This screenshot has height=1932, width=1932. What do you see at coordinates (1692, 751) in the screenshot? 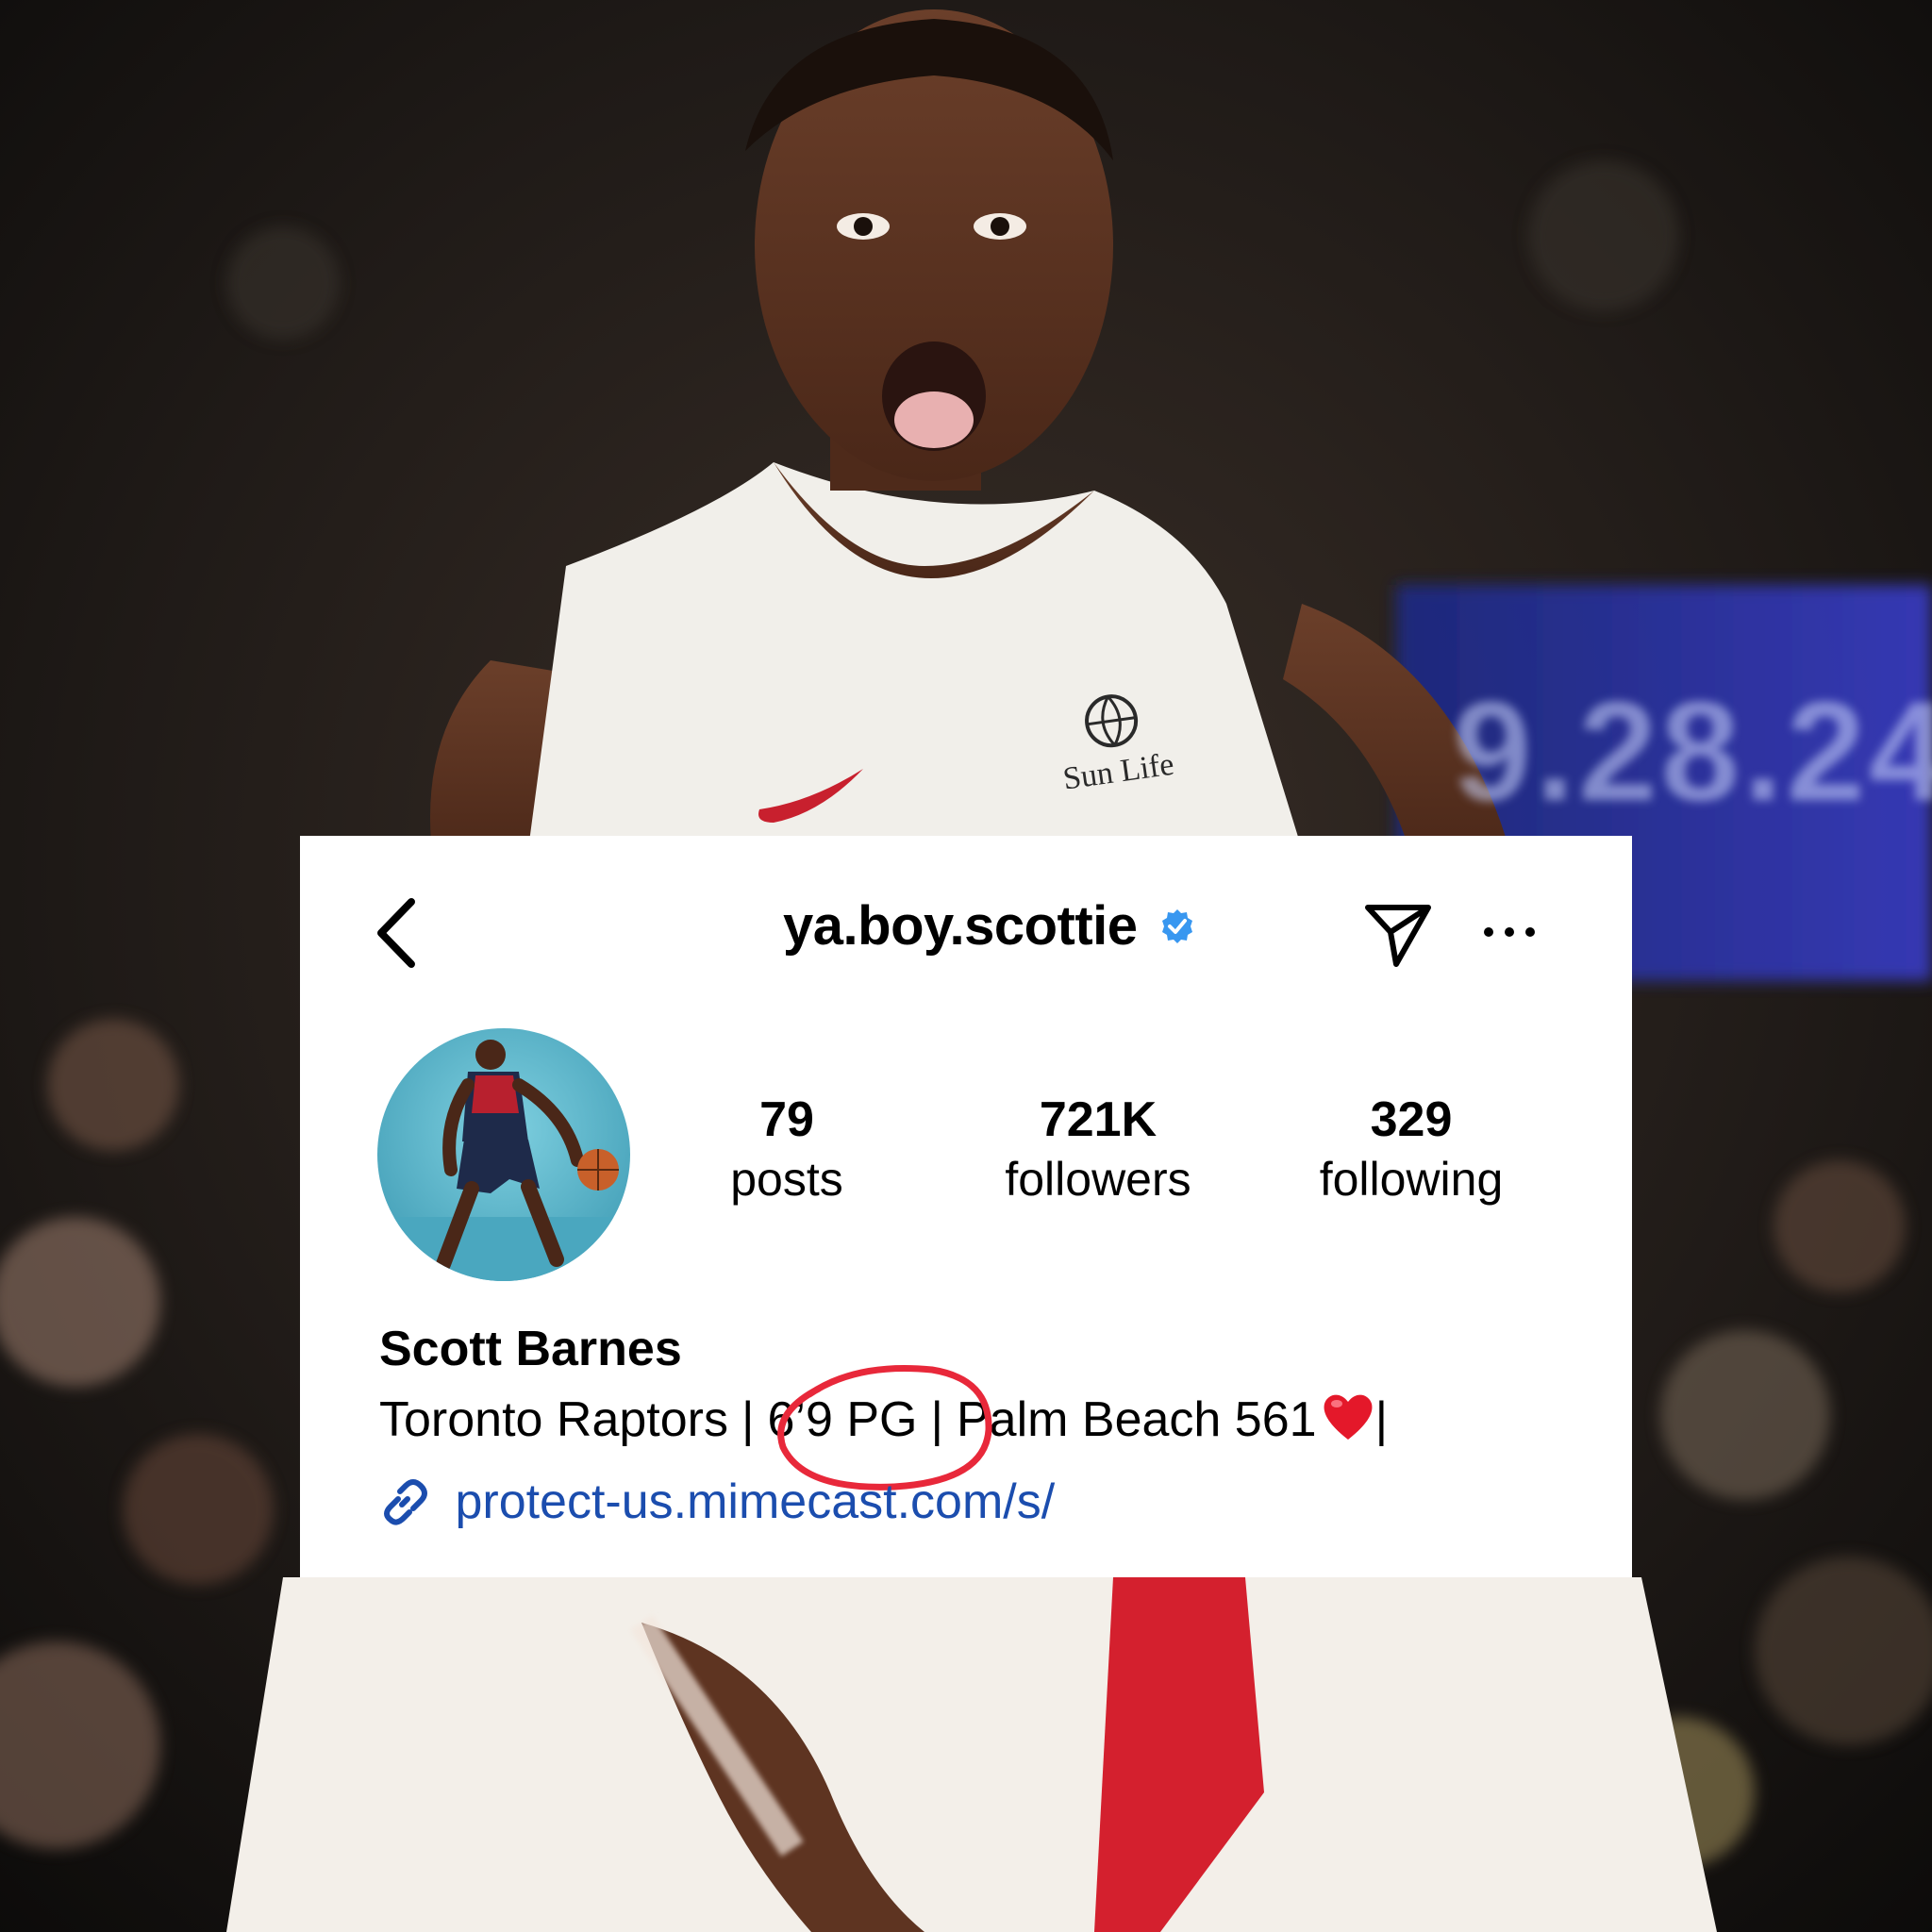
I see `scoreboard-text: 9.28.24` at bounding box center [1692, 751].